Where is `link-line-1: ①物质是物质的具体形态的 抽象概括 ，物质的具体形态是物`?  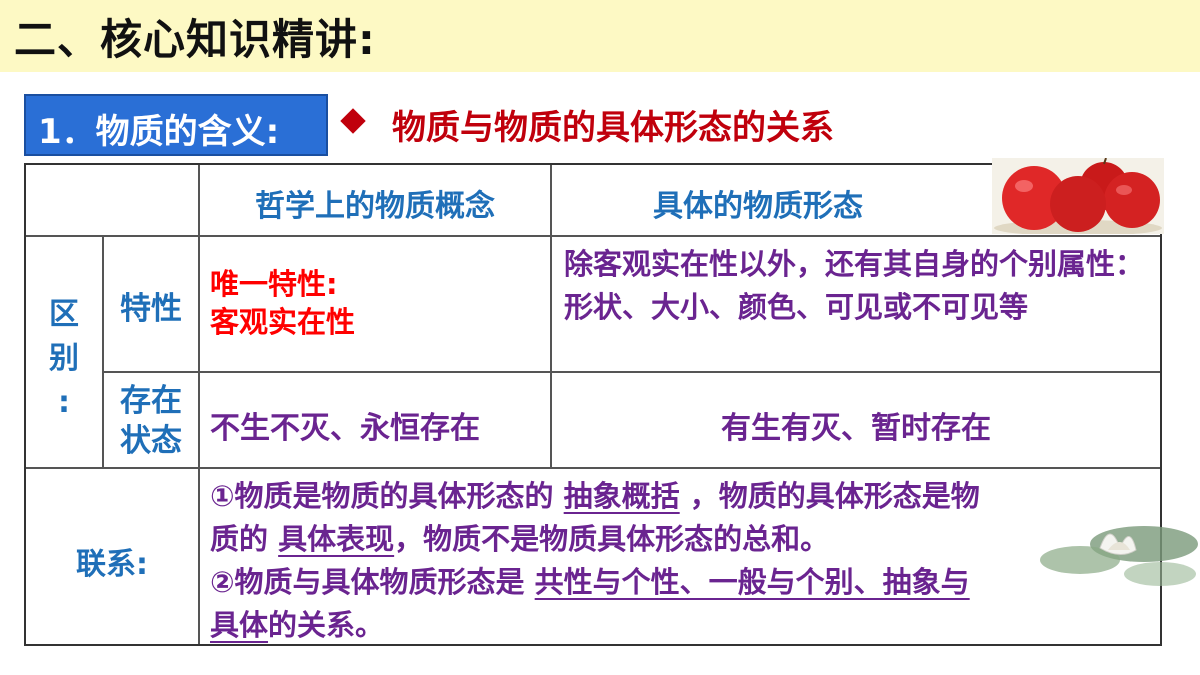
link-line-1: ①物质是物质的具体形态的 抽象概括 ，物质的具体形态是物 is located at coordinates (595, 496).